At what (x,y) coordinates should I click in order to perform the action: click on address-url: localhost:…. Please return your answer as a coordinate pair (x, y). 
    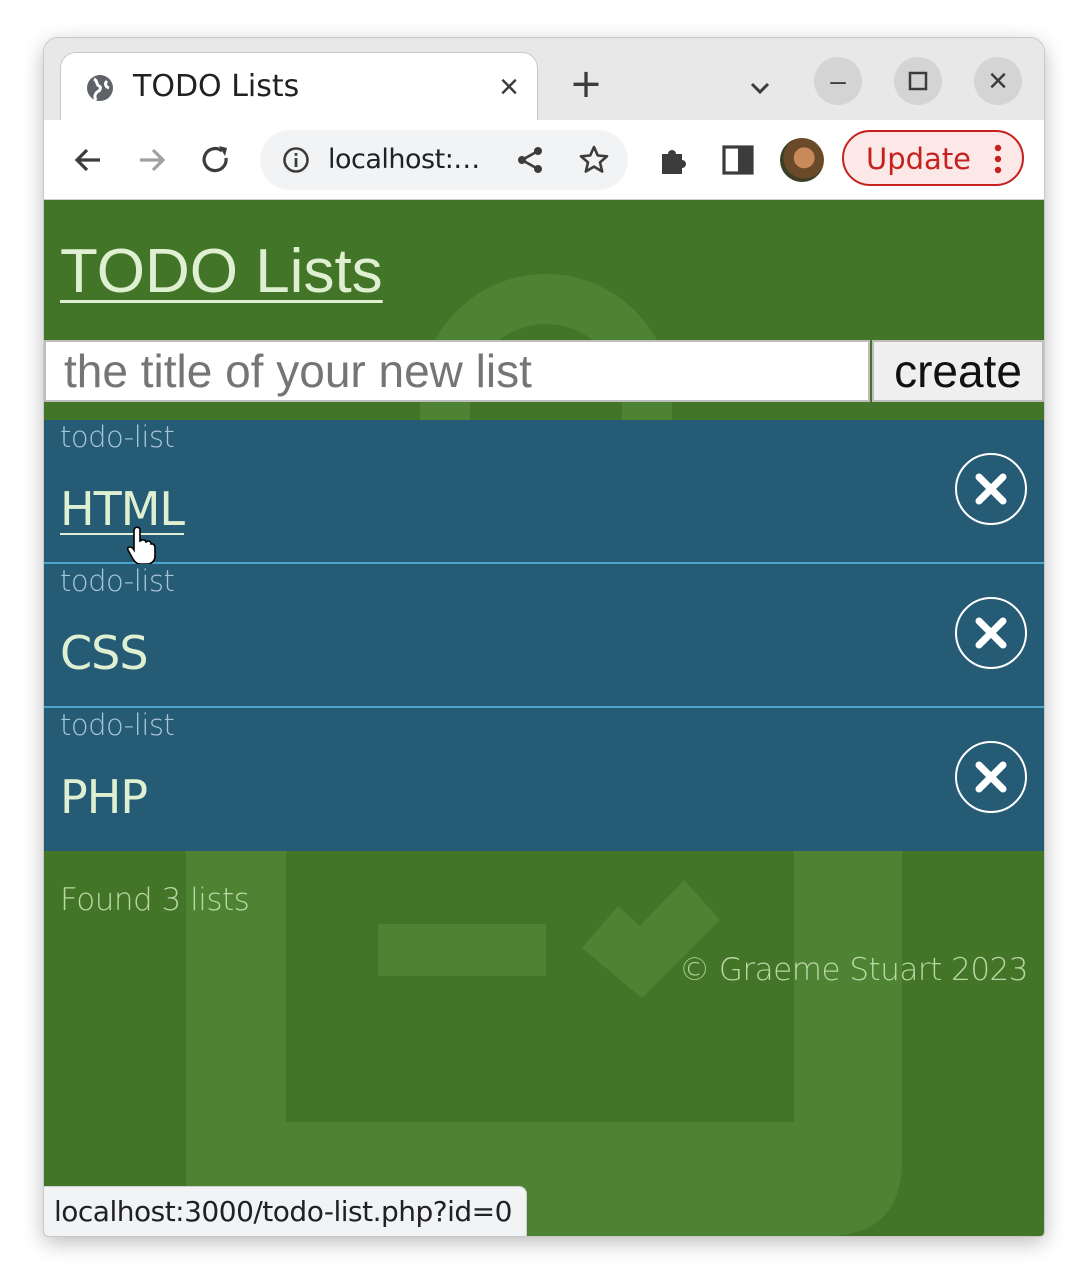
    Looking at the image, I should click on (404, 159).